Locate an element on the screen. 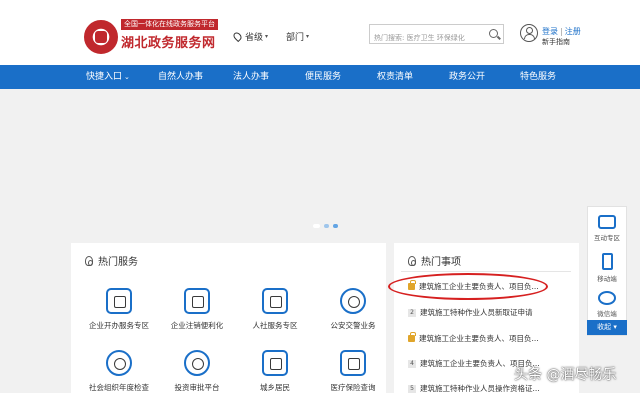  department-label: 部门 is located at coordinates (295, 38).